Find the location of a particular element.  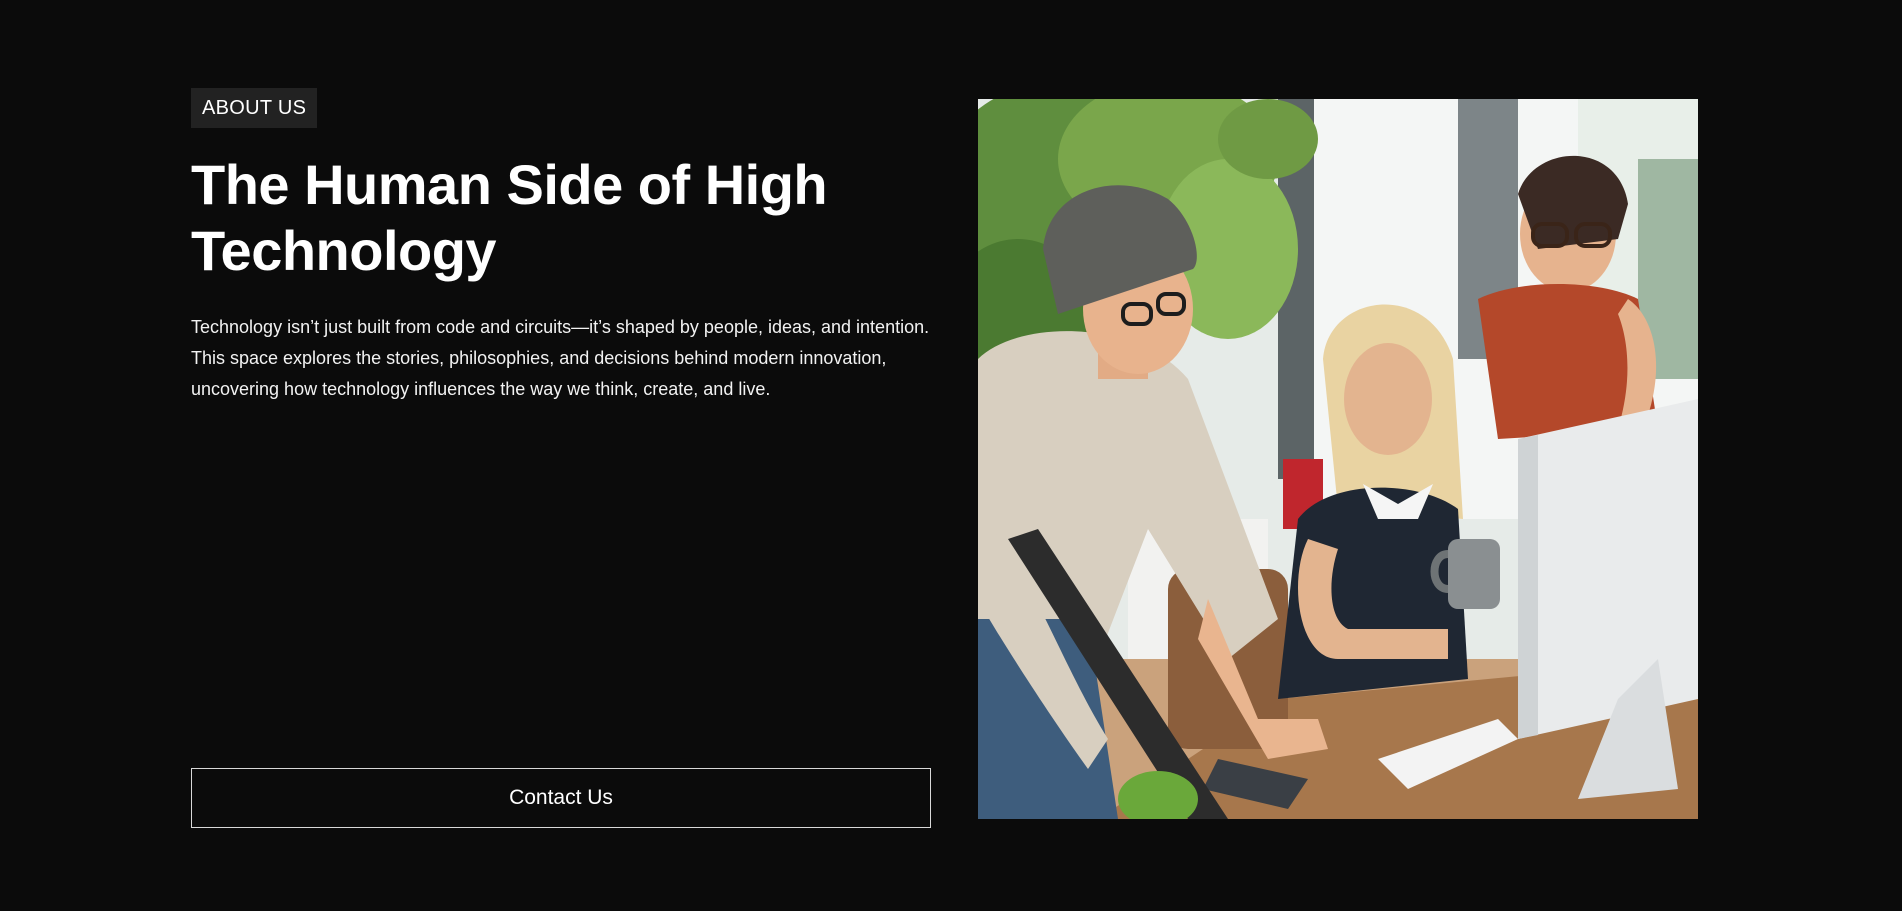

section-tag: ABOUT US is located at coordinates (254, 108).